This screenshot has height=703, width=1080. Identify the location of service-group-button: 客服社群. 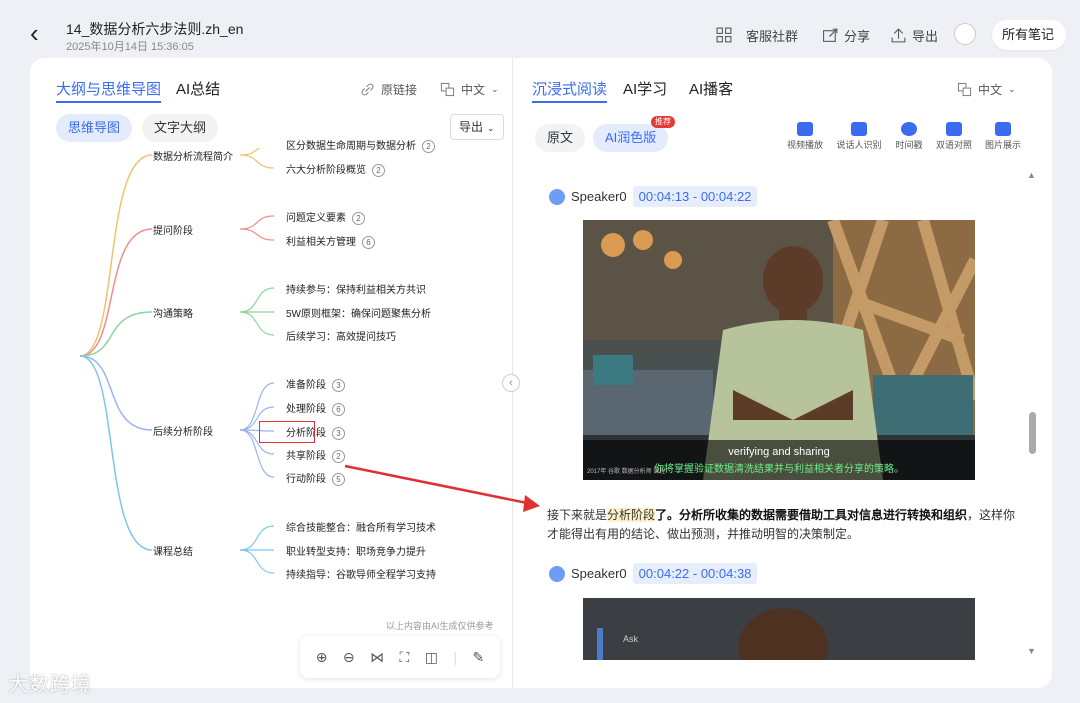
(757, 35).